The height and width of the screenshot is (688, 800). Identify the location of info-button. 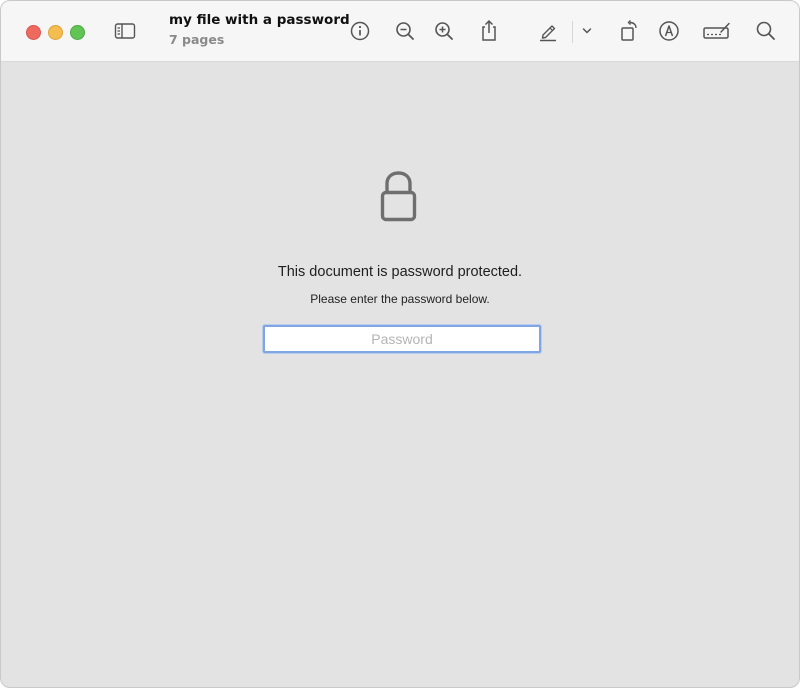
(360, 31).